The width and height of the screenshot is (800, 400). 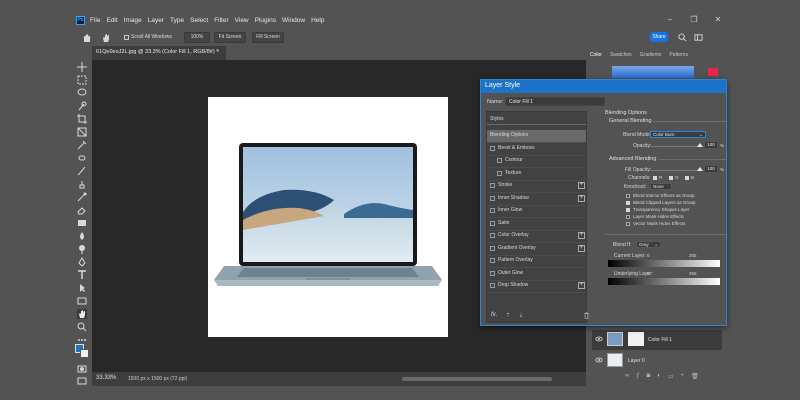 What do you see at coordinates (177, 21) in the screenshot?
I see `menu-type: Type` at bounding box center [177, 21].